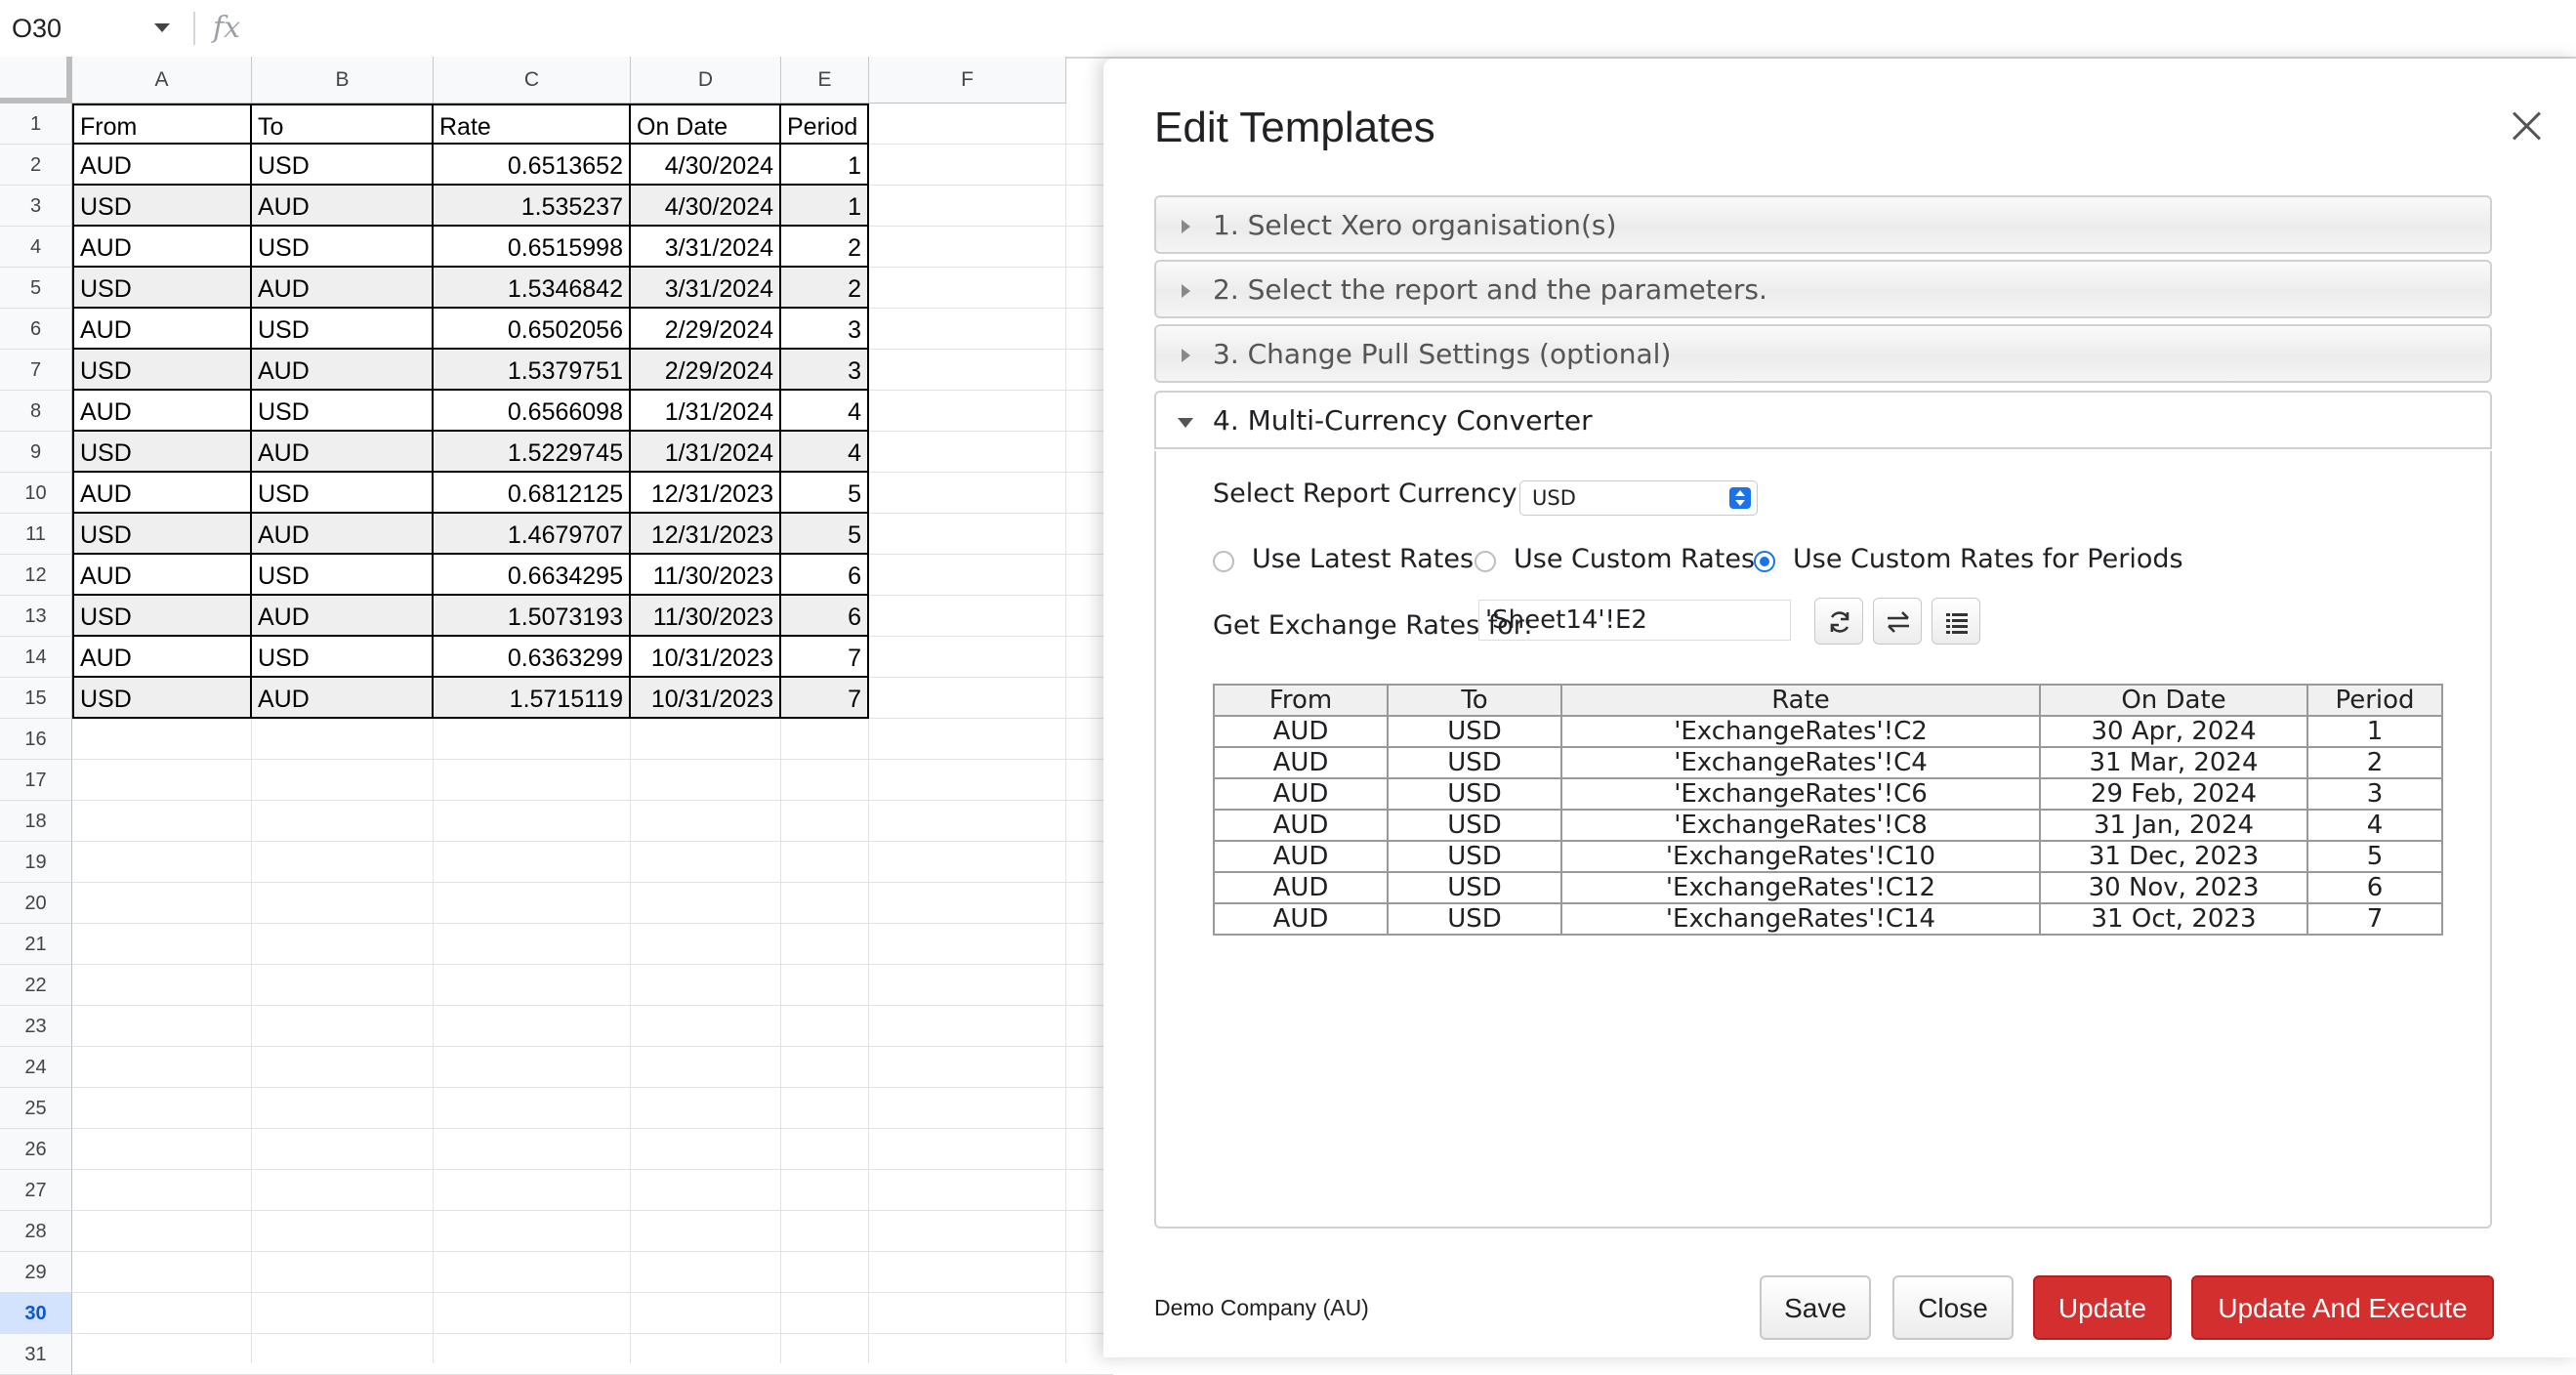 Image resolution: width=2576 pixels, height=1375 pixels. I want to click on table-cell: 0.6515998, so click(532, 247).